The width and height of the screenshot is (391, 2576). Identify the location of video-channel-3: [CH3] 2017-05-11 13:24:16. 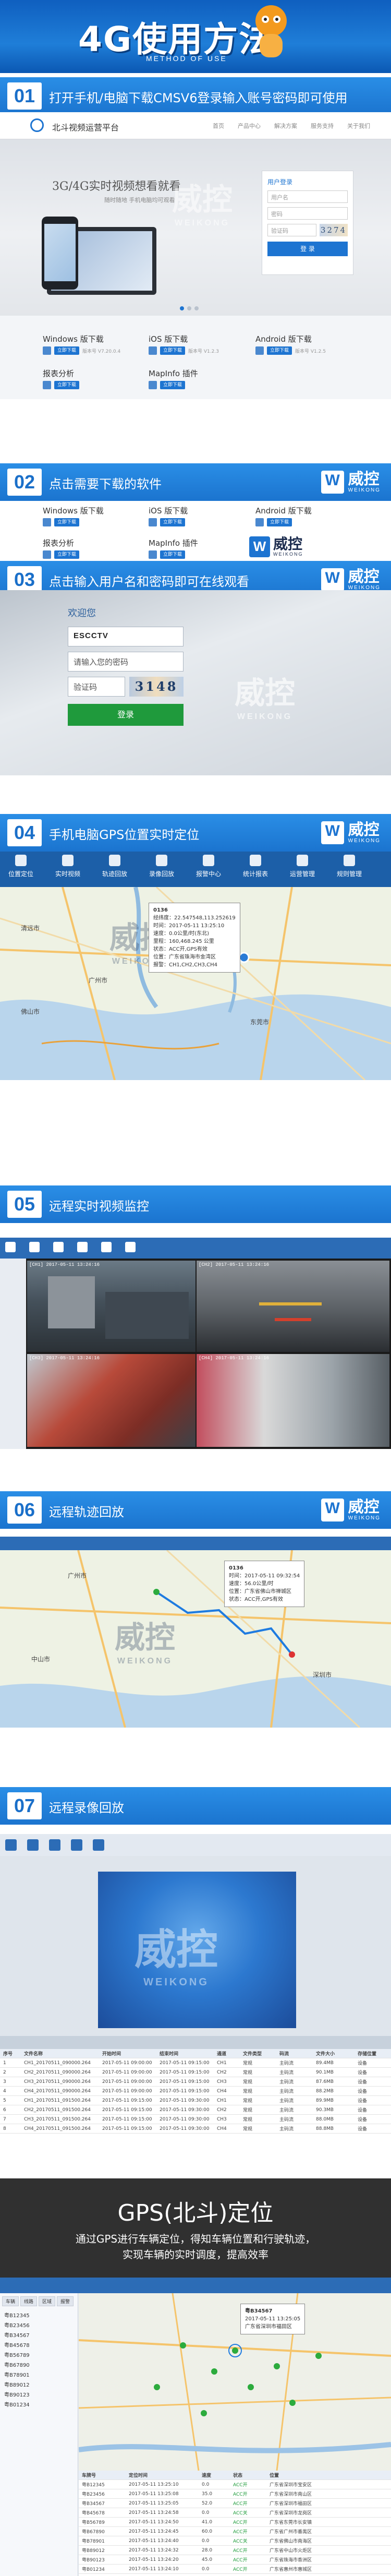
(111, 1400).